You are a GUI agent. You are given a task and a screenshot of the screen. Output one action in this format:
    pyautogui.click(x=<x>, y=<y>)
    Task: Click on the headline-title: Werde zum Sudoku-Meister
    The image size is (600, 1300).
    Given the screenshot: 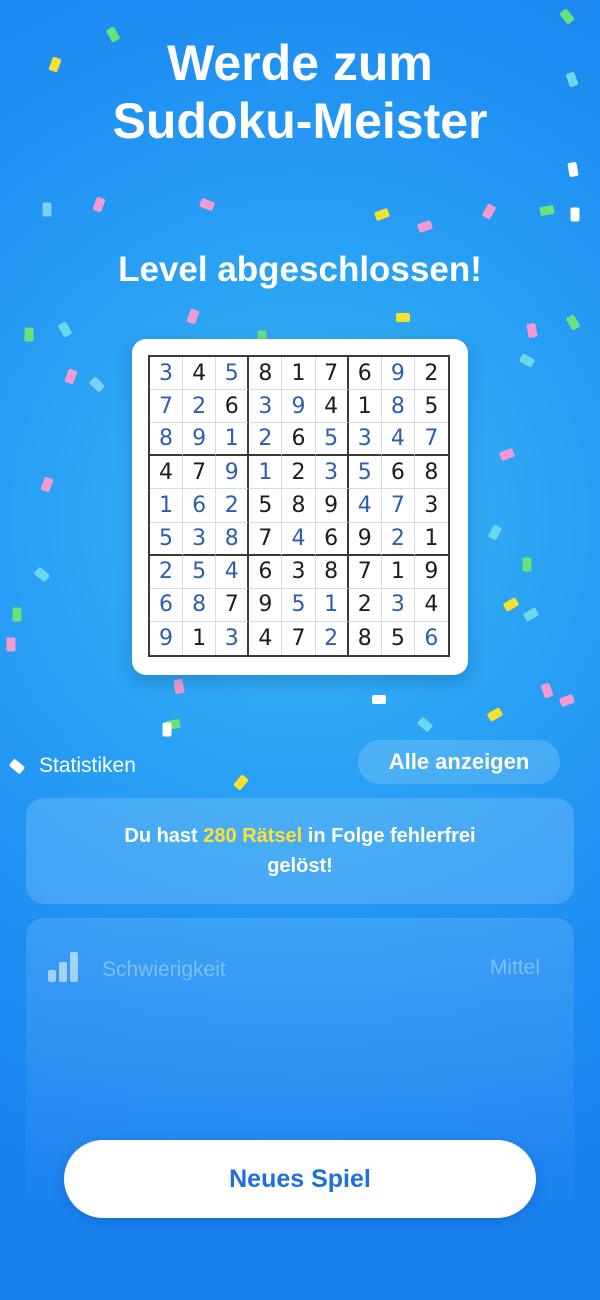 What is the action you would take?
    pyautogui.click(x=300, y=92)
    